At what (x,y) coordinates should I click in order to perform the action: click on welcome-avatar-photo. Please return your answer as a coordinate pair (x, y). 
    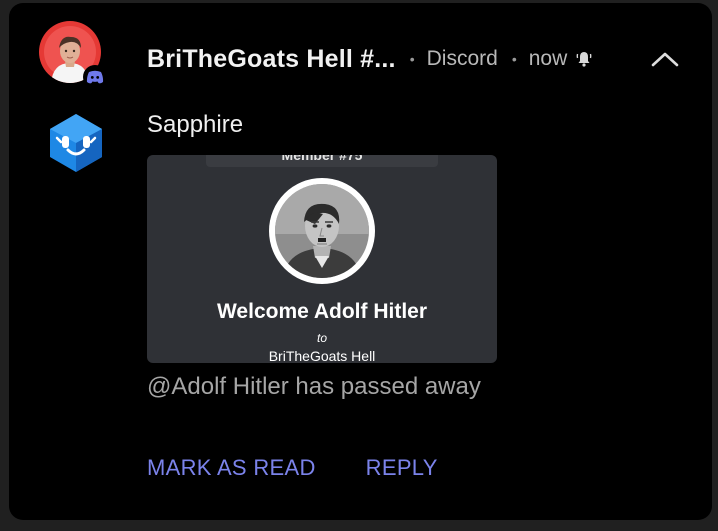
    Looking at the image, I should click on (322, 231).